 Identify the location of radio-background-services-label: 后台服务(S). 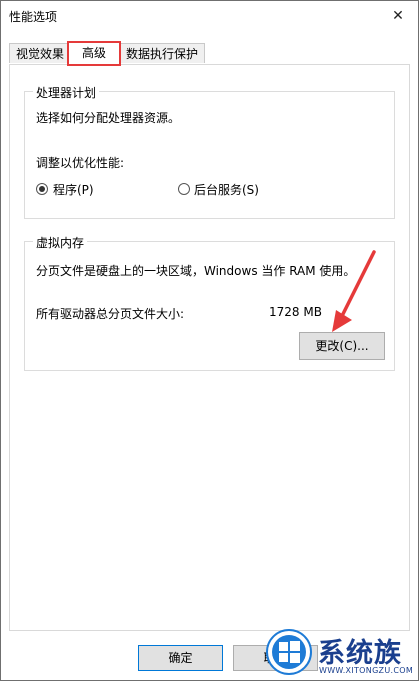
(226, 190).